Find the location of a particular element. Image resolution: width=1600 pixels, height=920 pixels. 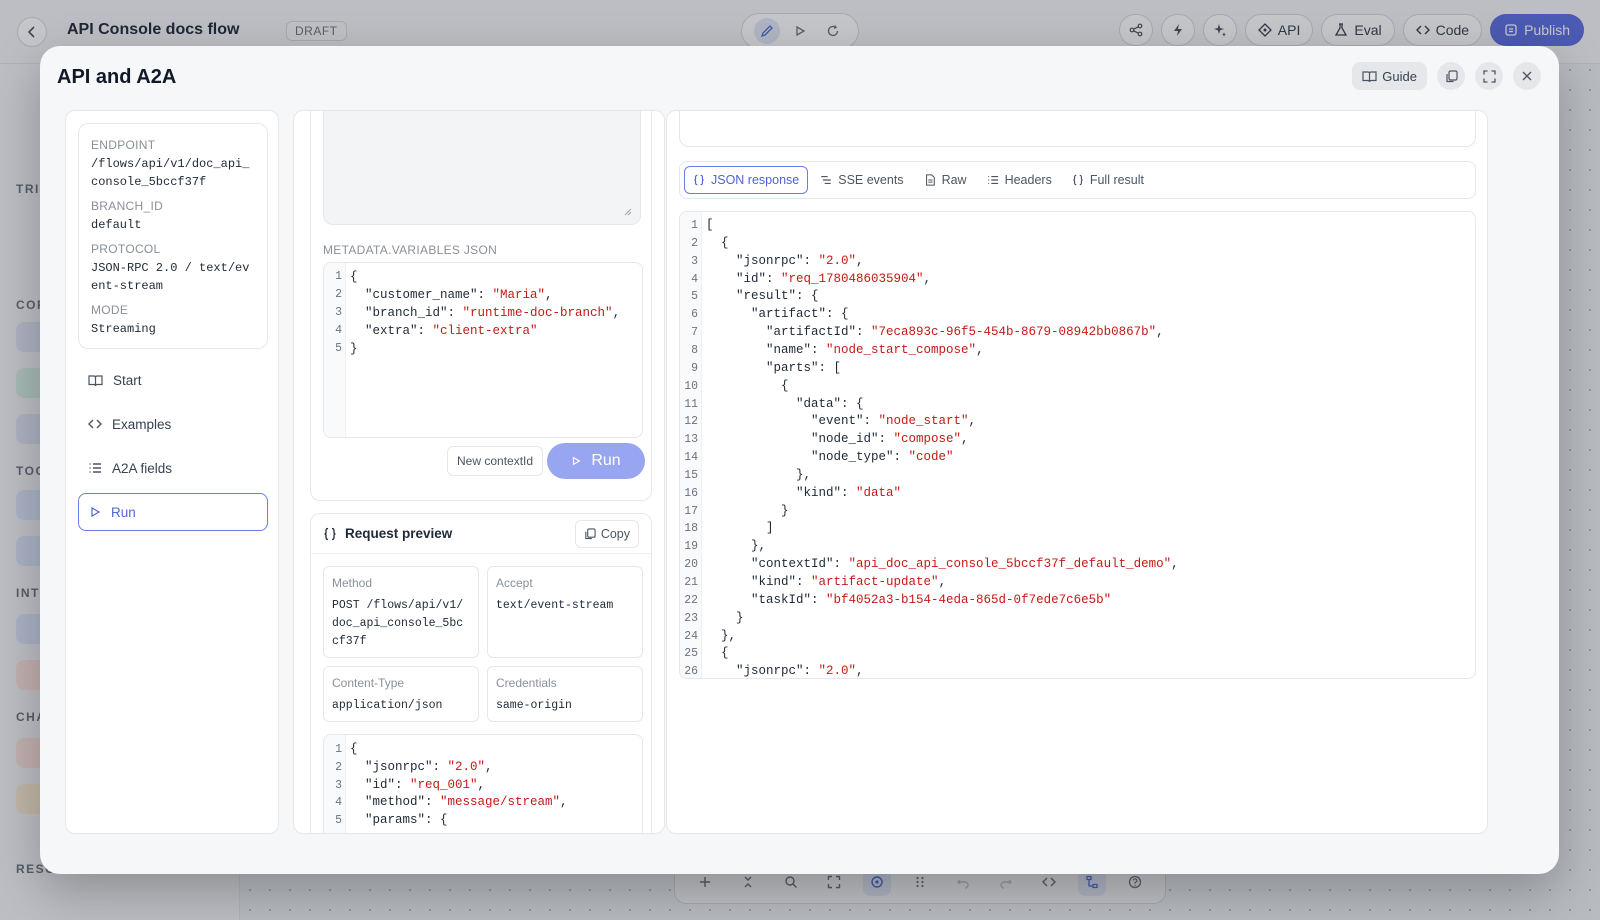

line-number: 5 is located at coordinates (694, 297).